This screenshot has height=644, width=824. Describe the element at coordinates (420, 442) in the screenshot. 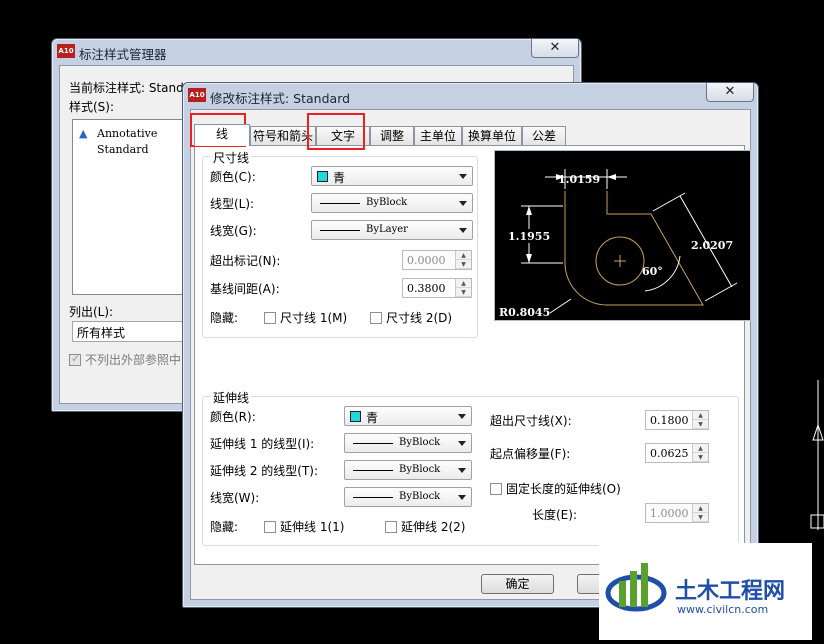

I see `ext-linetype1-value: ByBlock` at that location.